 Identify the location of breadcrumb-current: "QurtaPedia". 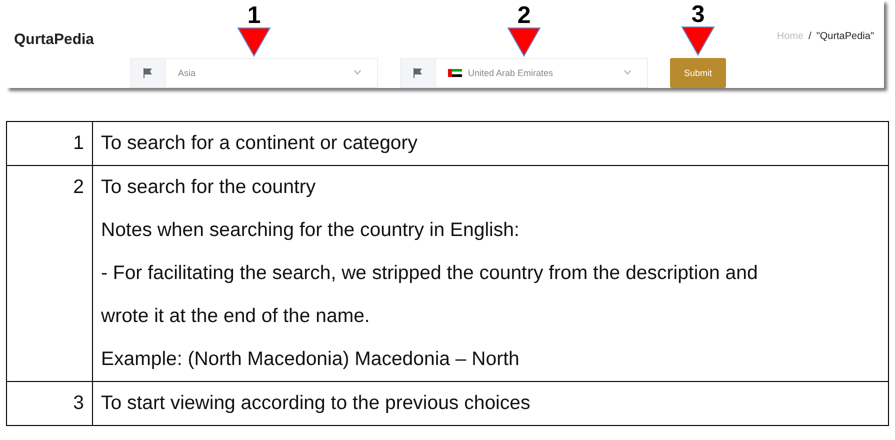
(845, 36).